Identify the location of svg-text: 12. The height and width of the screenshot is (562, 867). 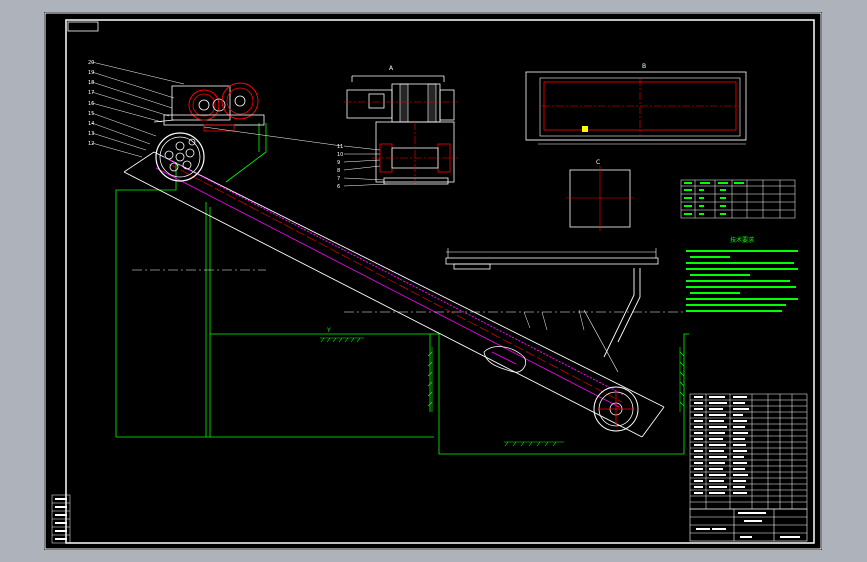
(91, 144).